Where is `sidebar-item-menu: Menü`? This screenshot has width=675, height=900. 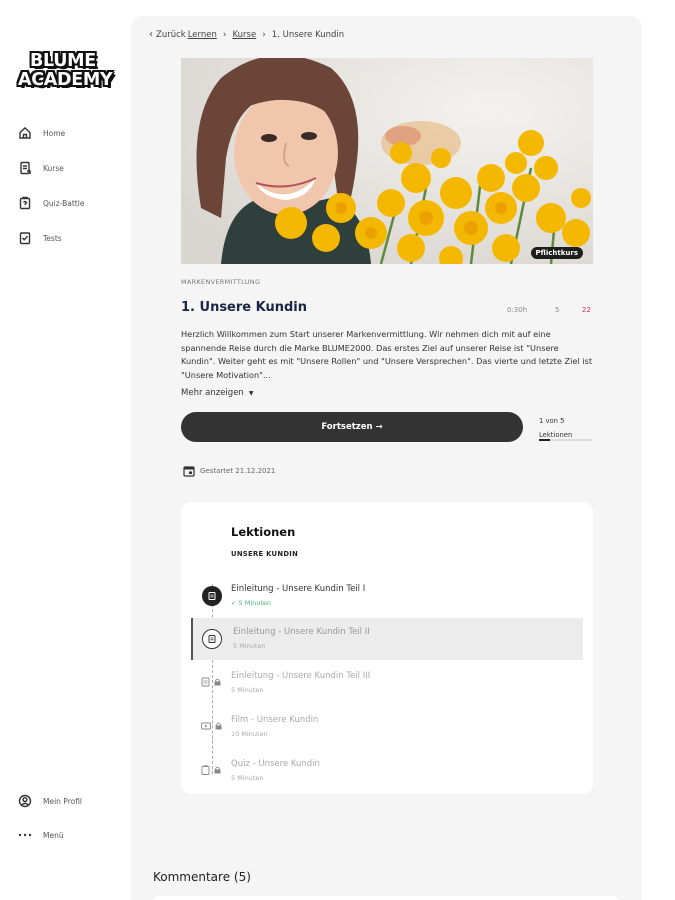 sidebar-item-menu: Menü is located at coordinates (41, 835).